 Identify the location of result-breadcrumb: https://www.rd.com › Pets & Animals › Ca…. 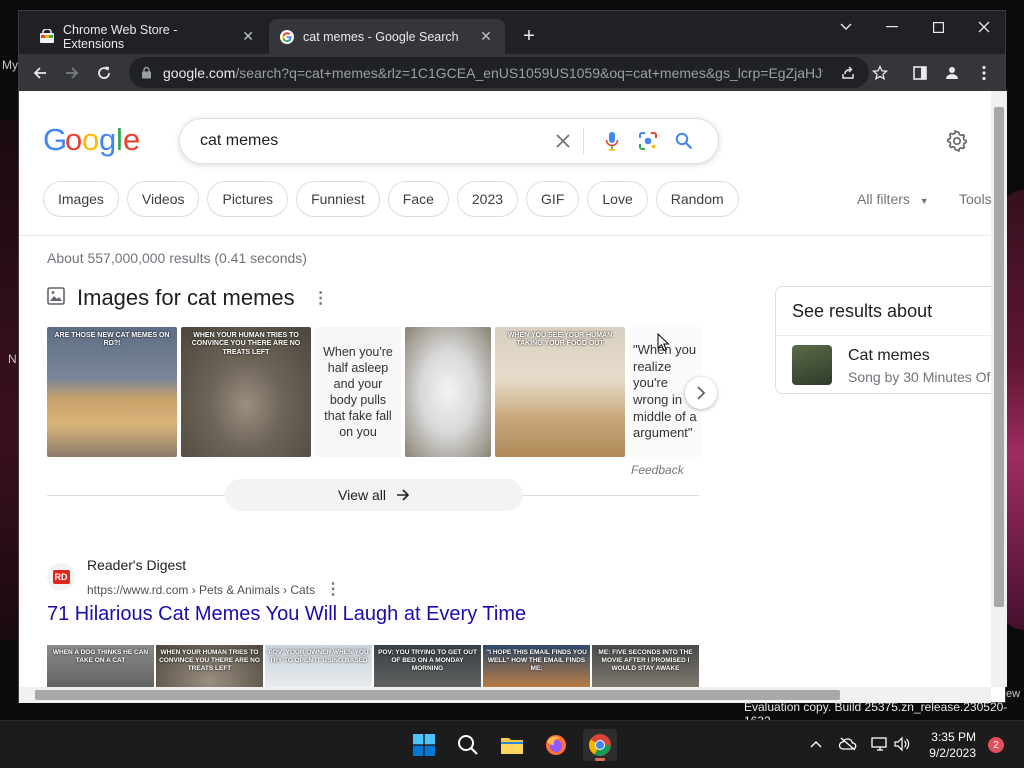
(214, 589).